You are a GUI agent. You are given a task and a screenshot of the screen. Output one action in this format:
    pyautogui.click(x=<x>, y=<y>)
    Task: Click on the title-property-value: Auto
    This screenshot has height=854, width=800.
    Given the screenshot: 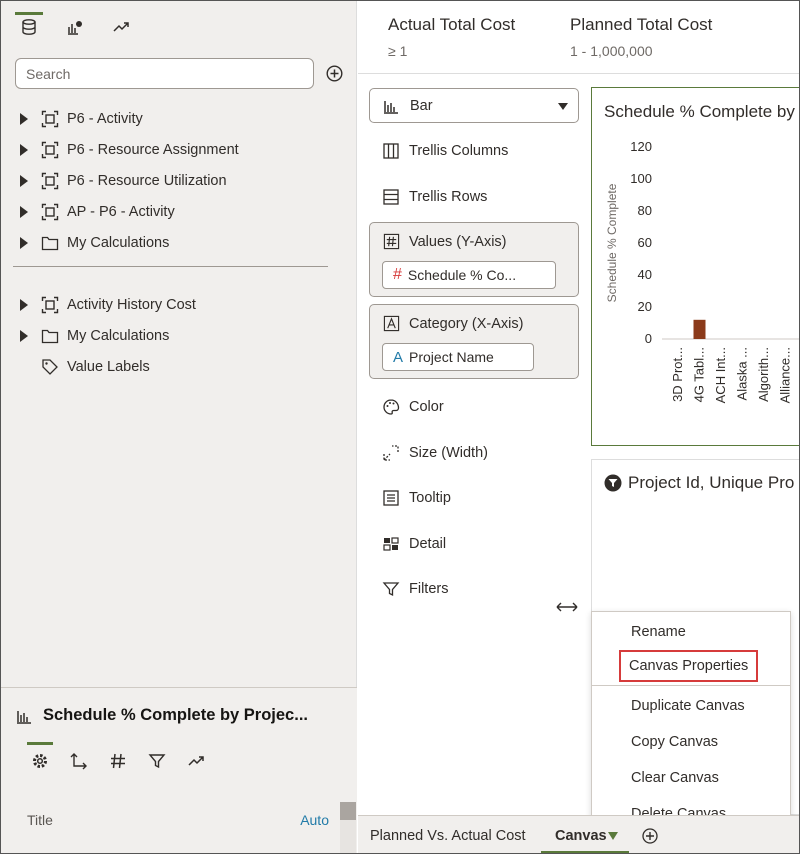 What is the action you would take?
    pyautogui.click(x=314, y=820)
    